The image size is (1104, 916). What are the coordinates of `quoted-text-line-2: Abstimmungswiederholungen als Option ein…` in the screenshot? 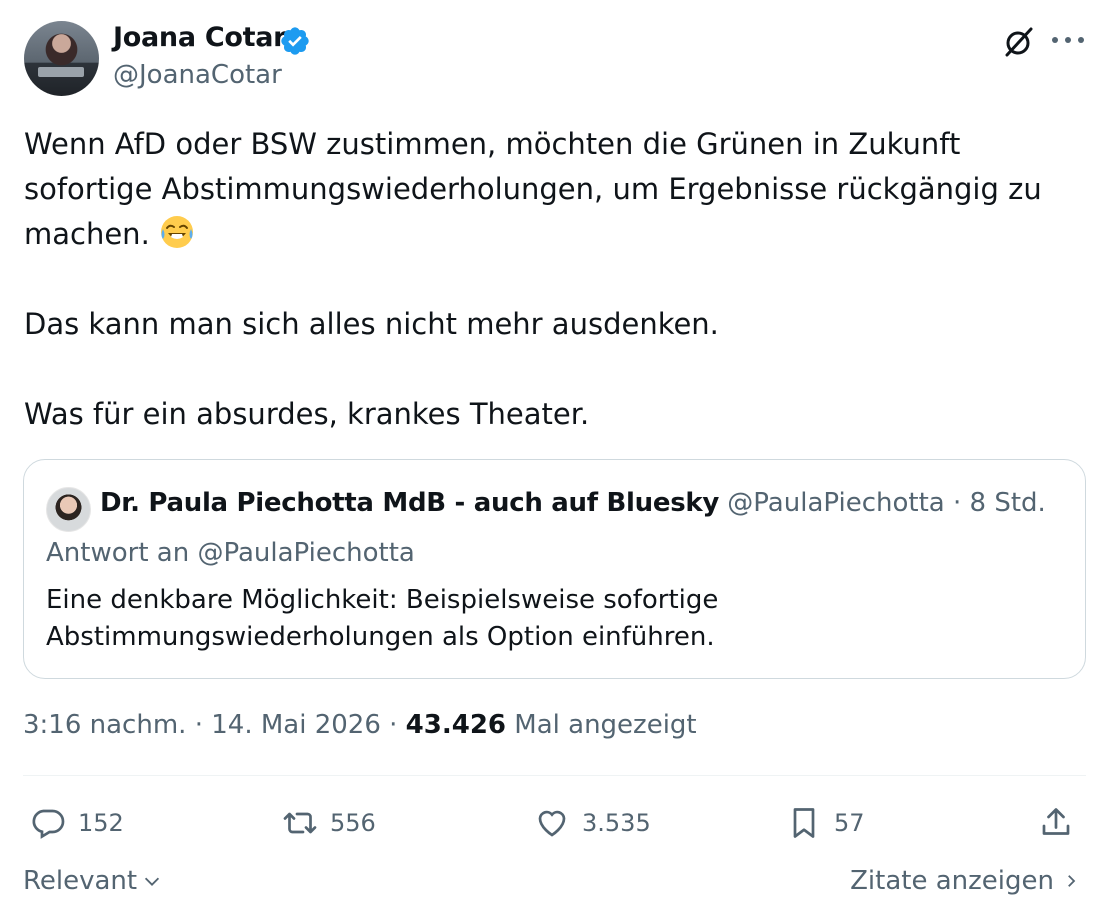 It's located at (380, 637).